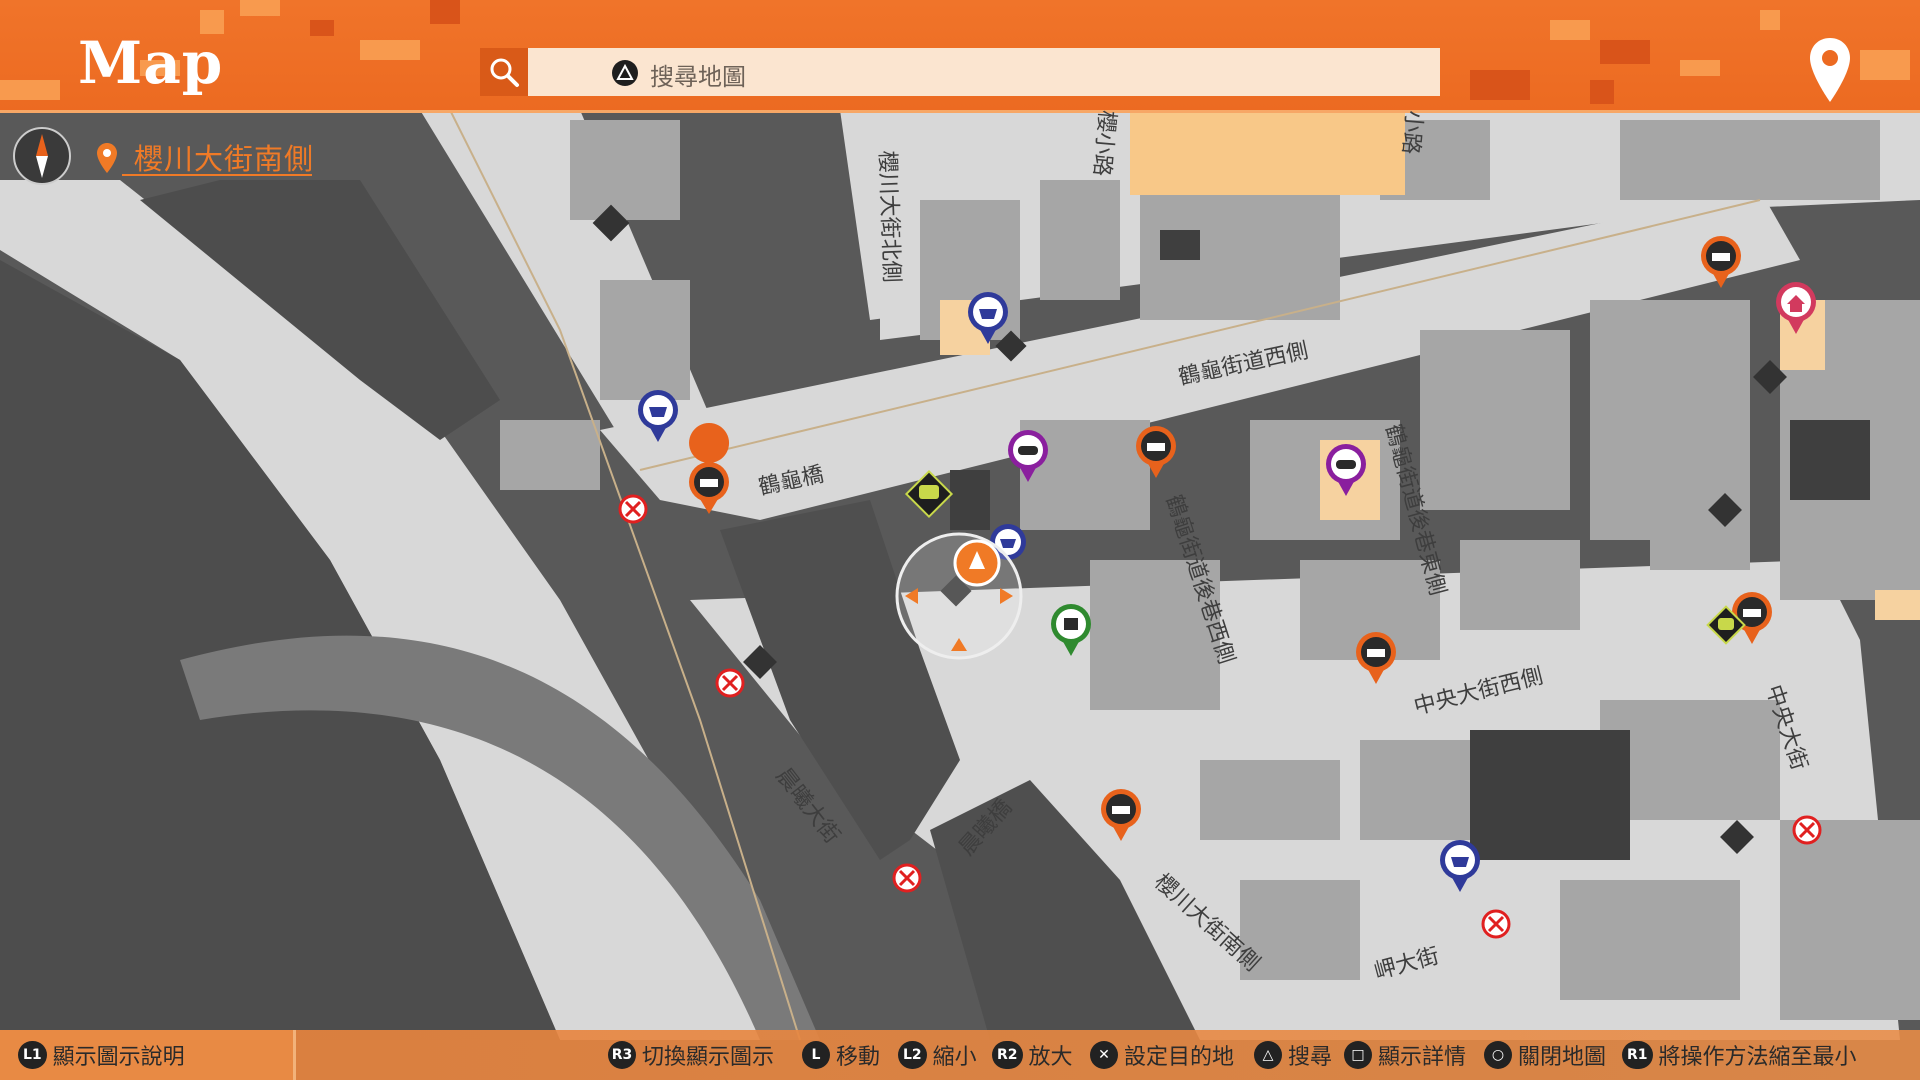 The height and width of the screenshot is (1080, 1920). I want to click on hint-zoom-out: L2 縮小, so click(937, 1055).